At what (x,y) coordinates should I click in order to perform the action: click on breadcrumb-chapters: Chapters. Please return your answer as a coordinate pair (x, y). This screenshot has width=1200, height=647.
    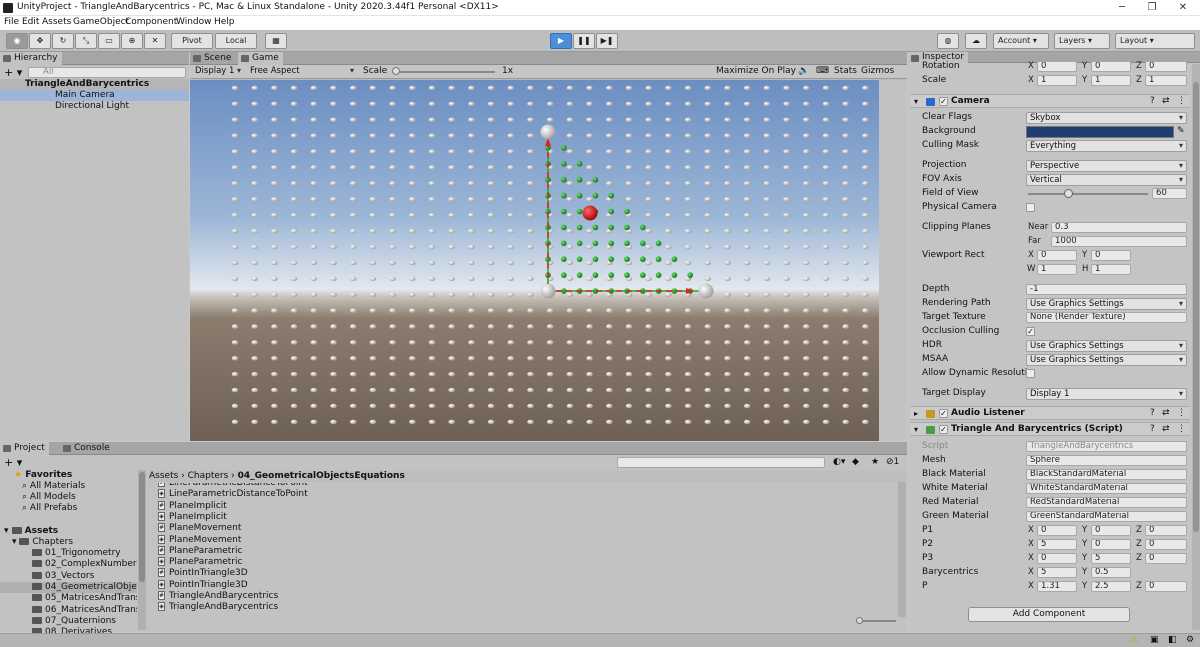
    Looking at the image, I should click on (208, 476).